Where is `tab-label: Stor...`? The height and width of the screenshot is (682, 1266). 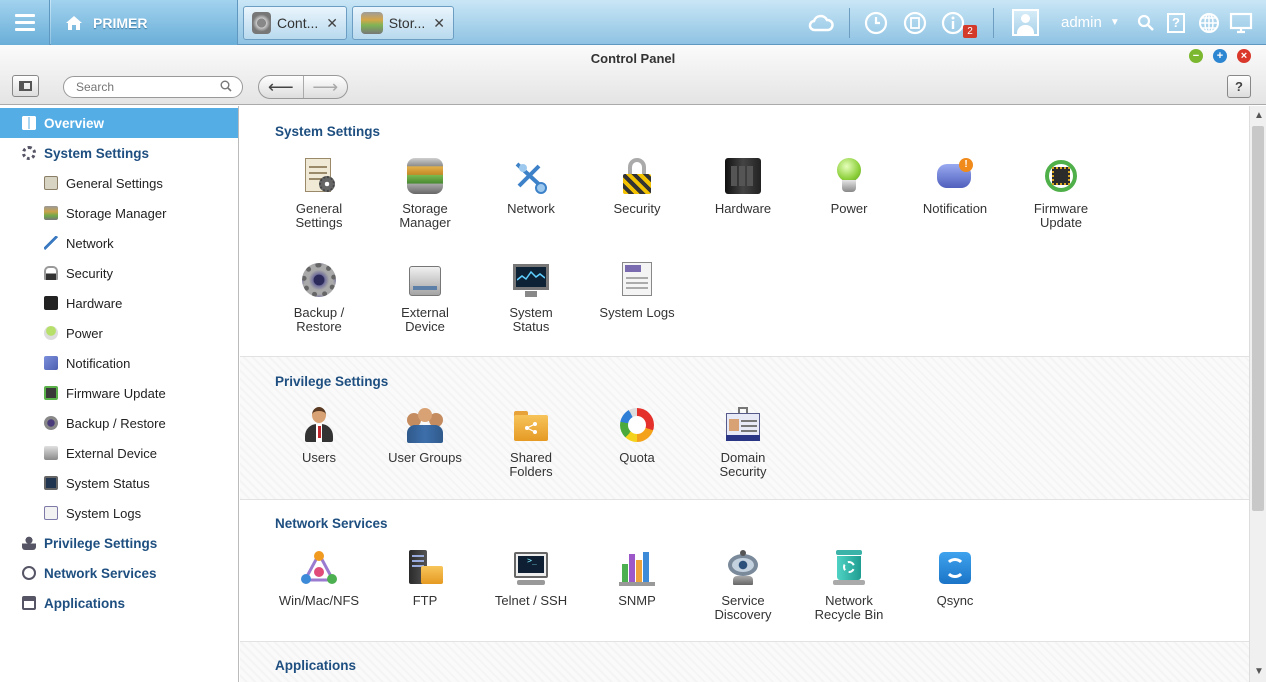
tab-label: Stor... is located at coordinates (407, 23).